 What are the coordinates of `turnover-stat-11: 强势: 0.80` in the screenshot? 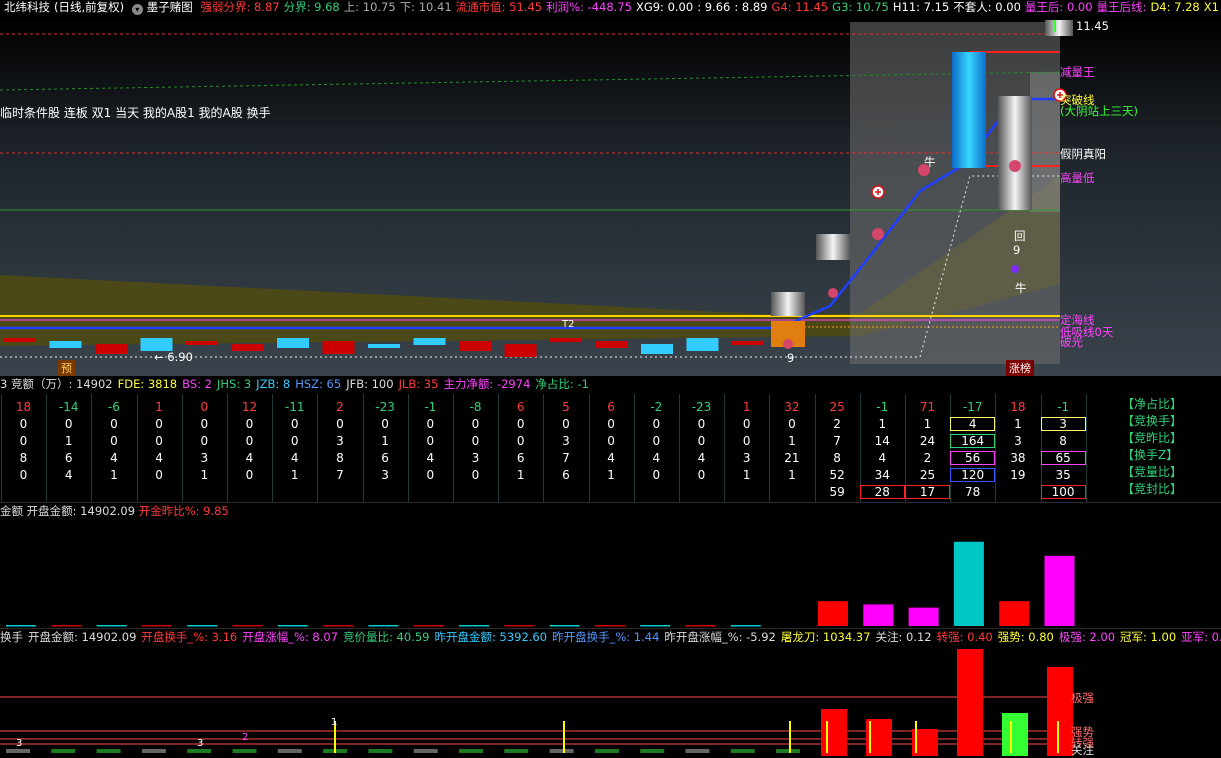 It's located at (1025, 637).